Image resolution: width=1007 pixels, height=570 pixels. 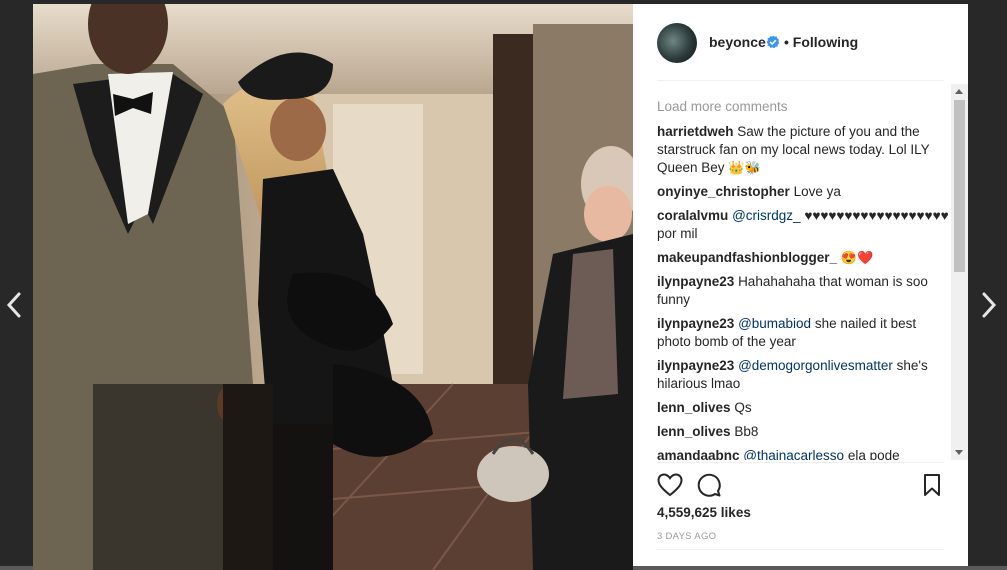 I want to click on previous-post-button, so click(x=14, y=305).